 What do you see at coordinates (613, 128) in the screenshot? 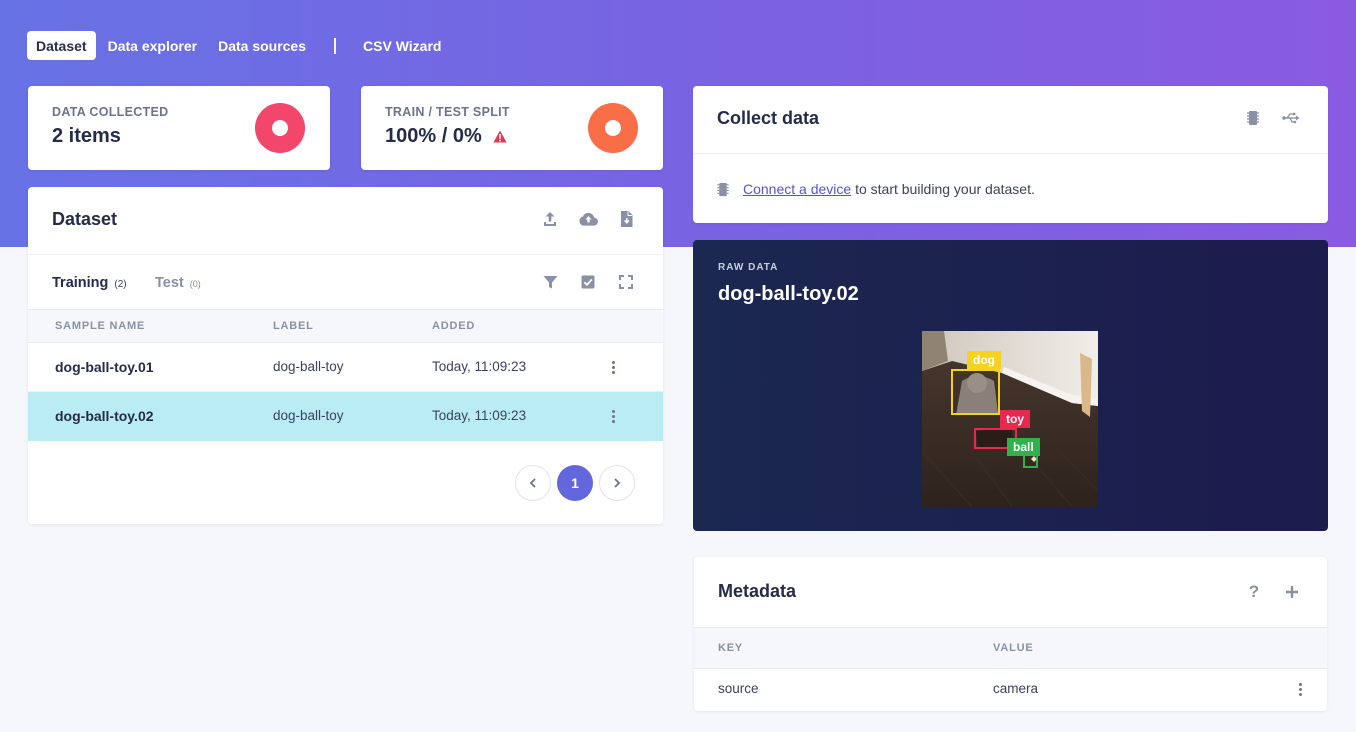
I see `train-test-split-donut` at bounding box center [613, 128].